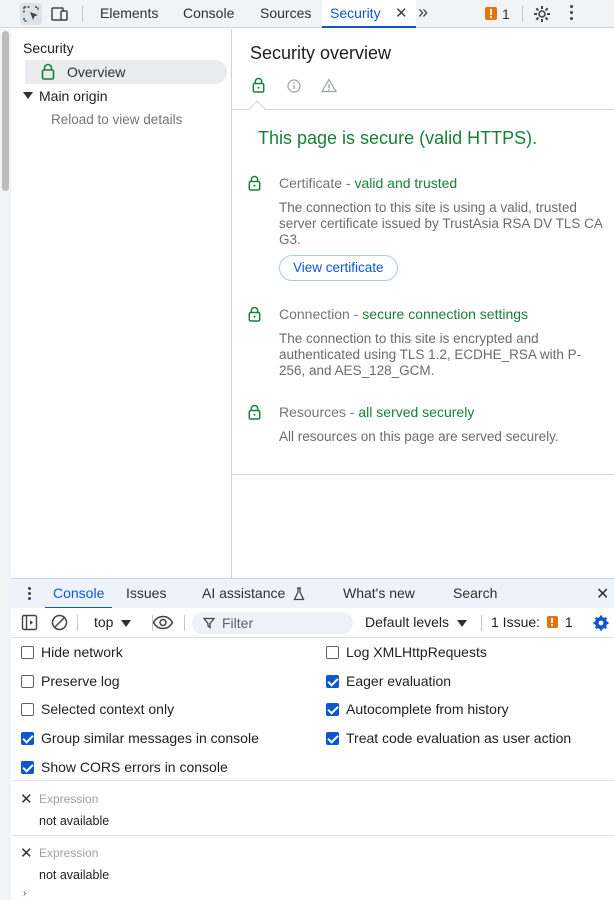  I want to click on console-settings-gear-icon, so click(601, 623).